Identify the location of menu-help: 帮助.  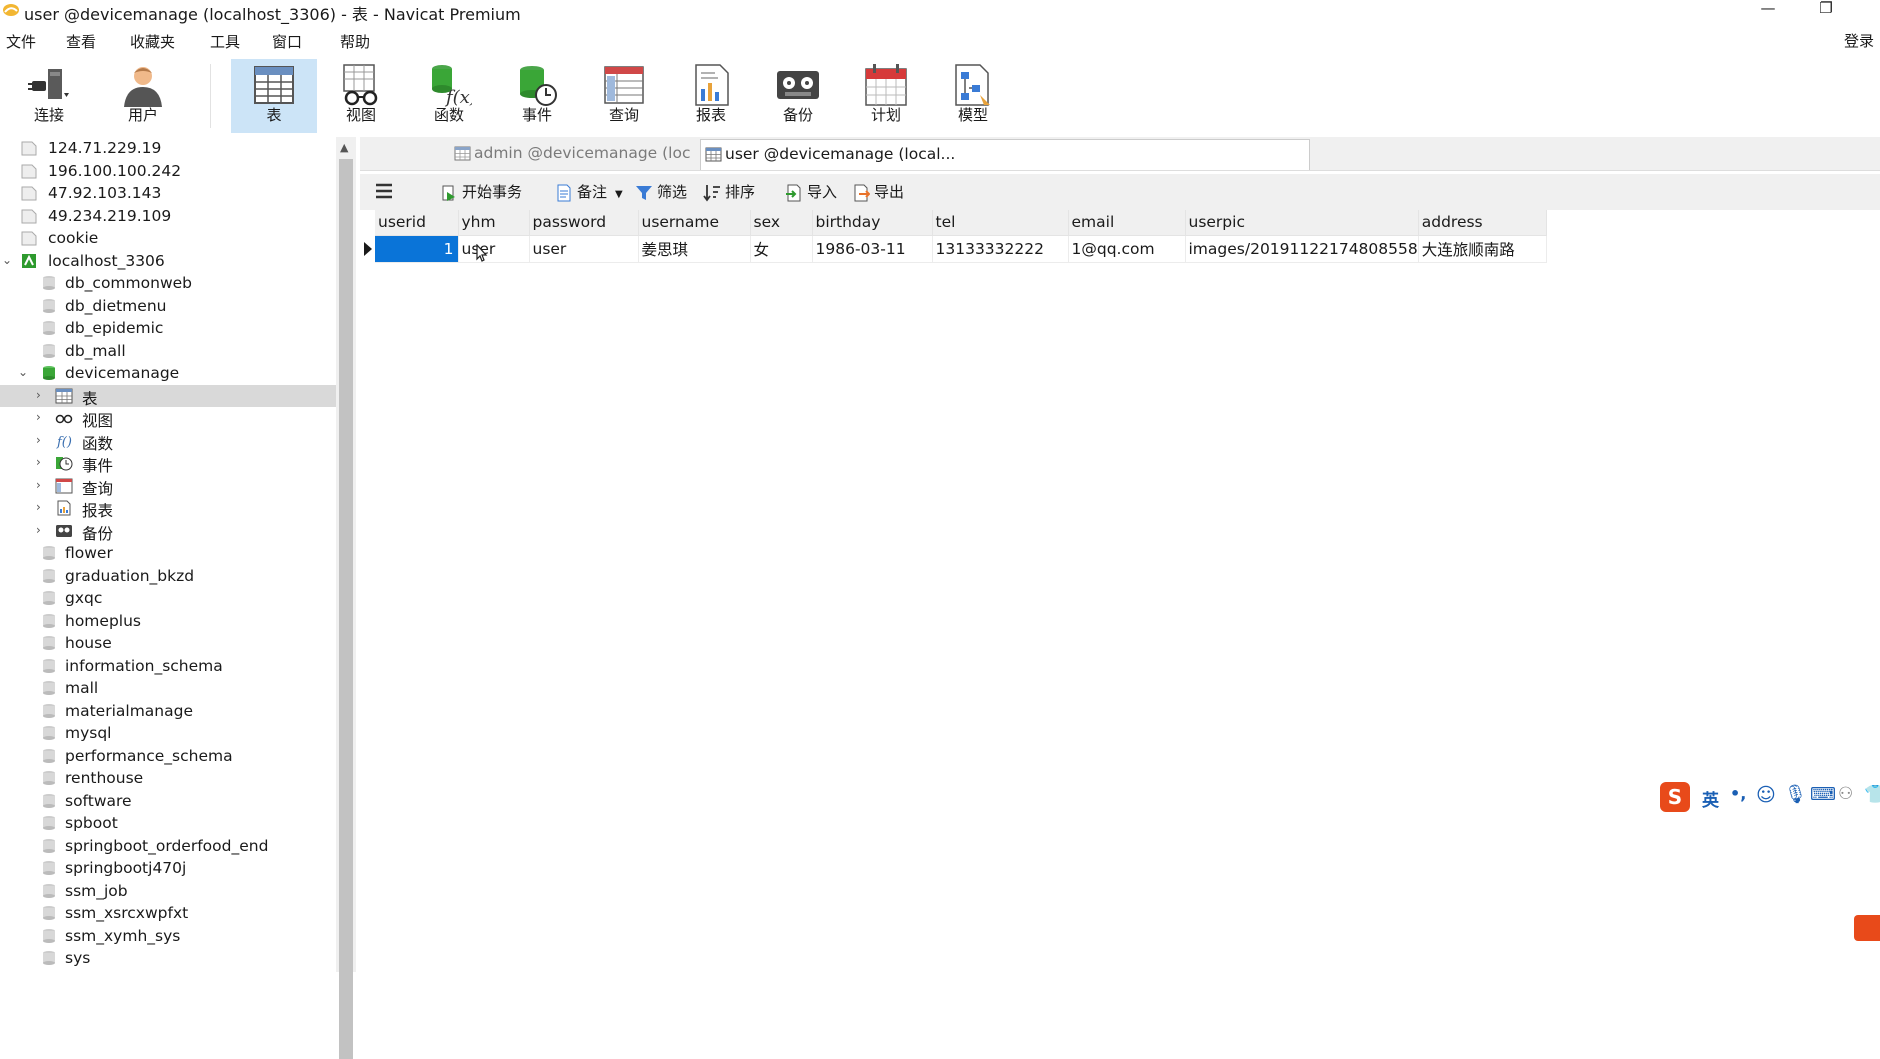
(355, 41).